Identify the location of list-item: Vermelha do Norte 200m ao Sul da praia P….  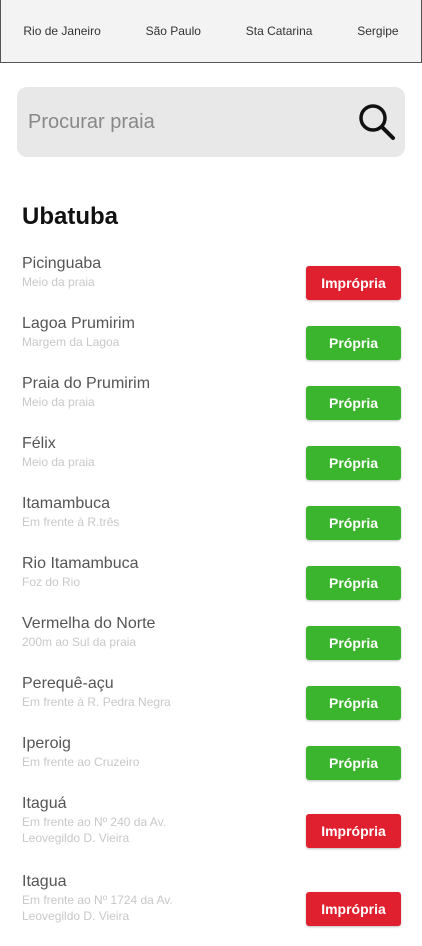
(211, 642).